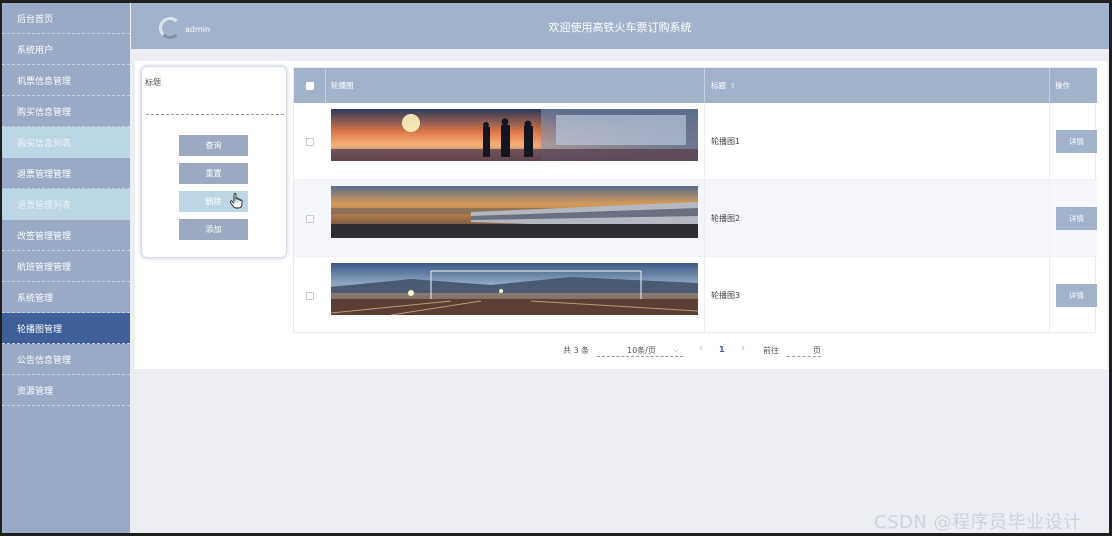 This screenshot has width=1112, height=536. What do you see at coordinates (35, 298) in the screenshot?
I see `sidebar-item-label: 系统管理` at bounding box center [35, 298].